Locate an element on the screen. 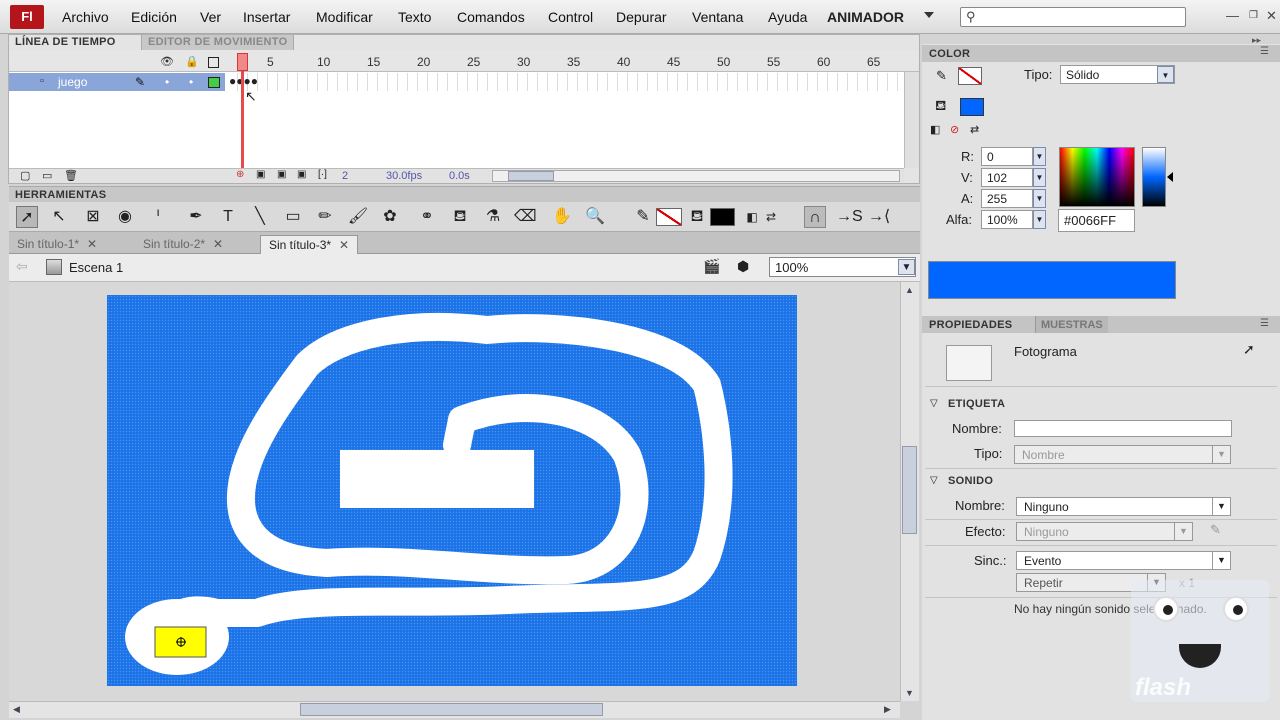 The width and height of the screenshot is (1280, 720). menu-modificar: Modificar is located at coordinates (344, 17).